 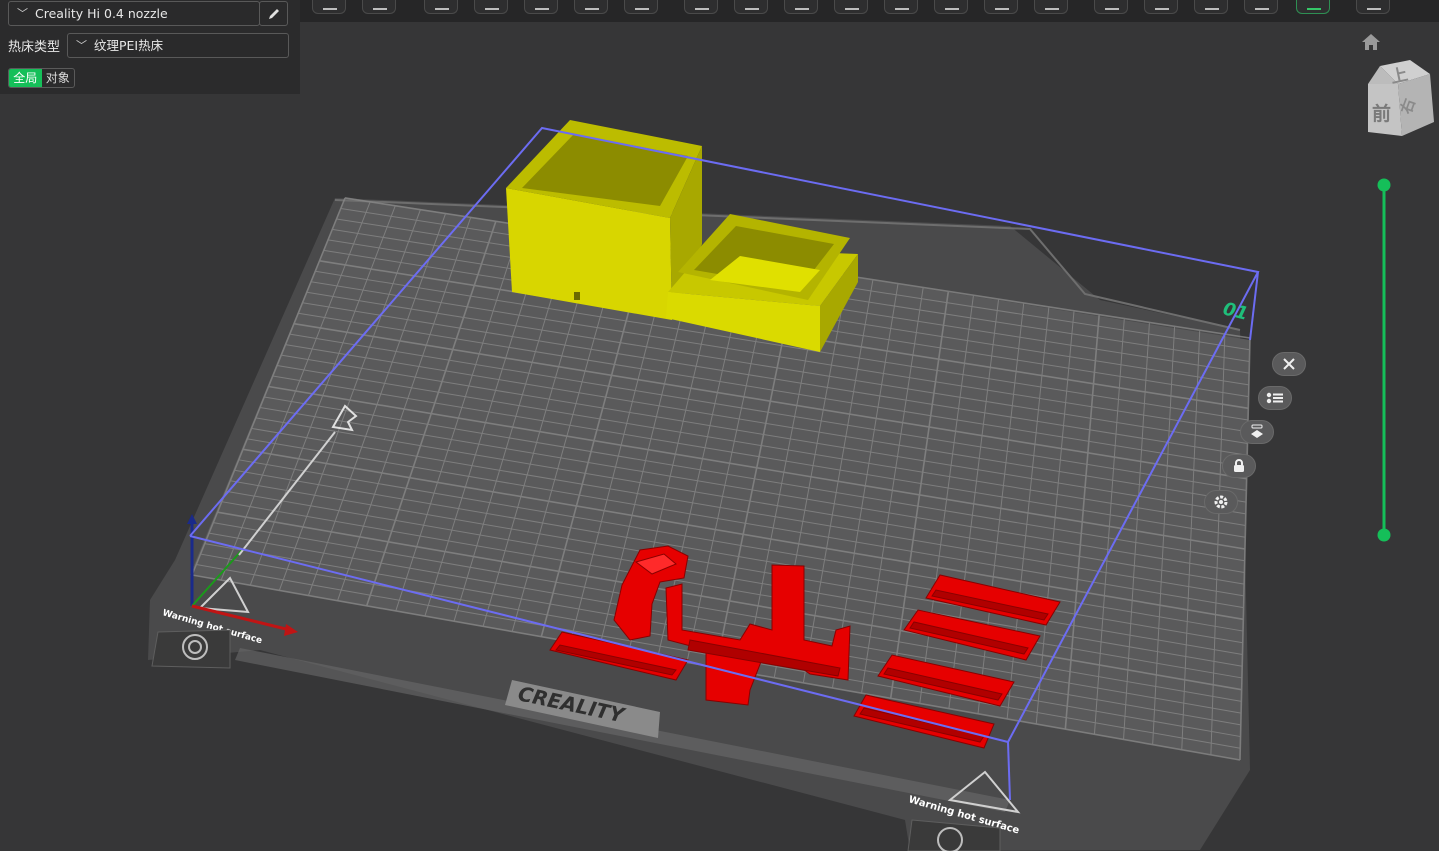 I want to click on measure-icon, so click(x=1052, y=5).